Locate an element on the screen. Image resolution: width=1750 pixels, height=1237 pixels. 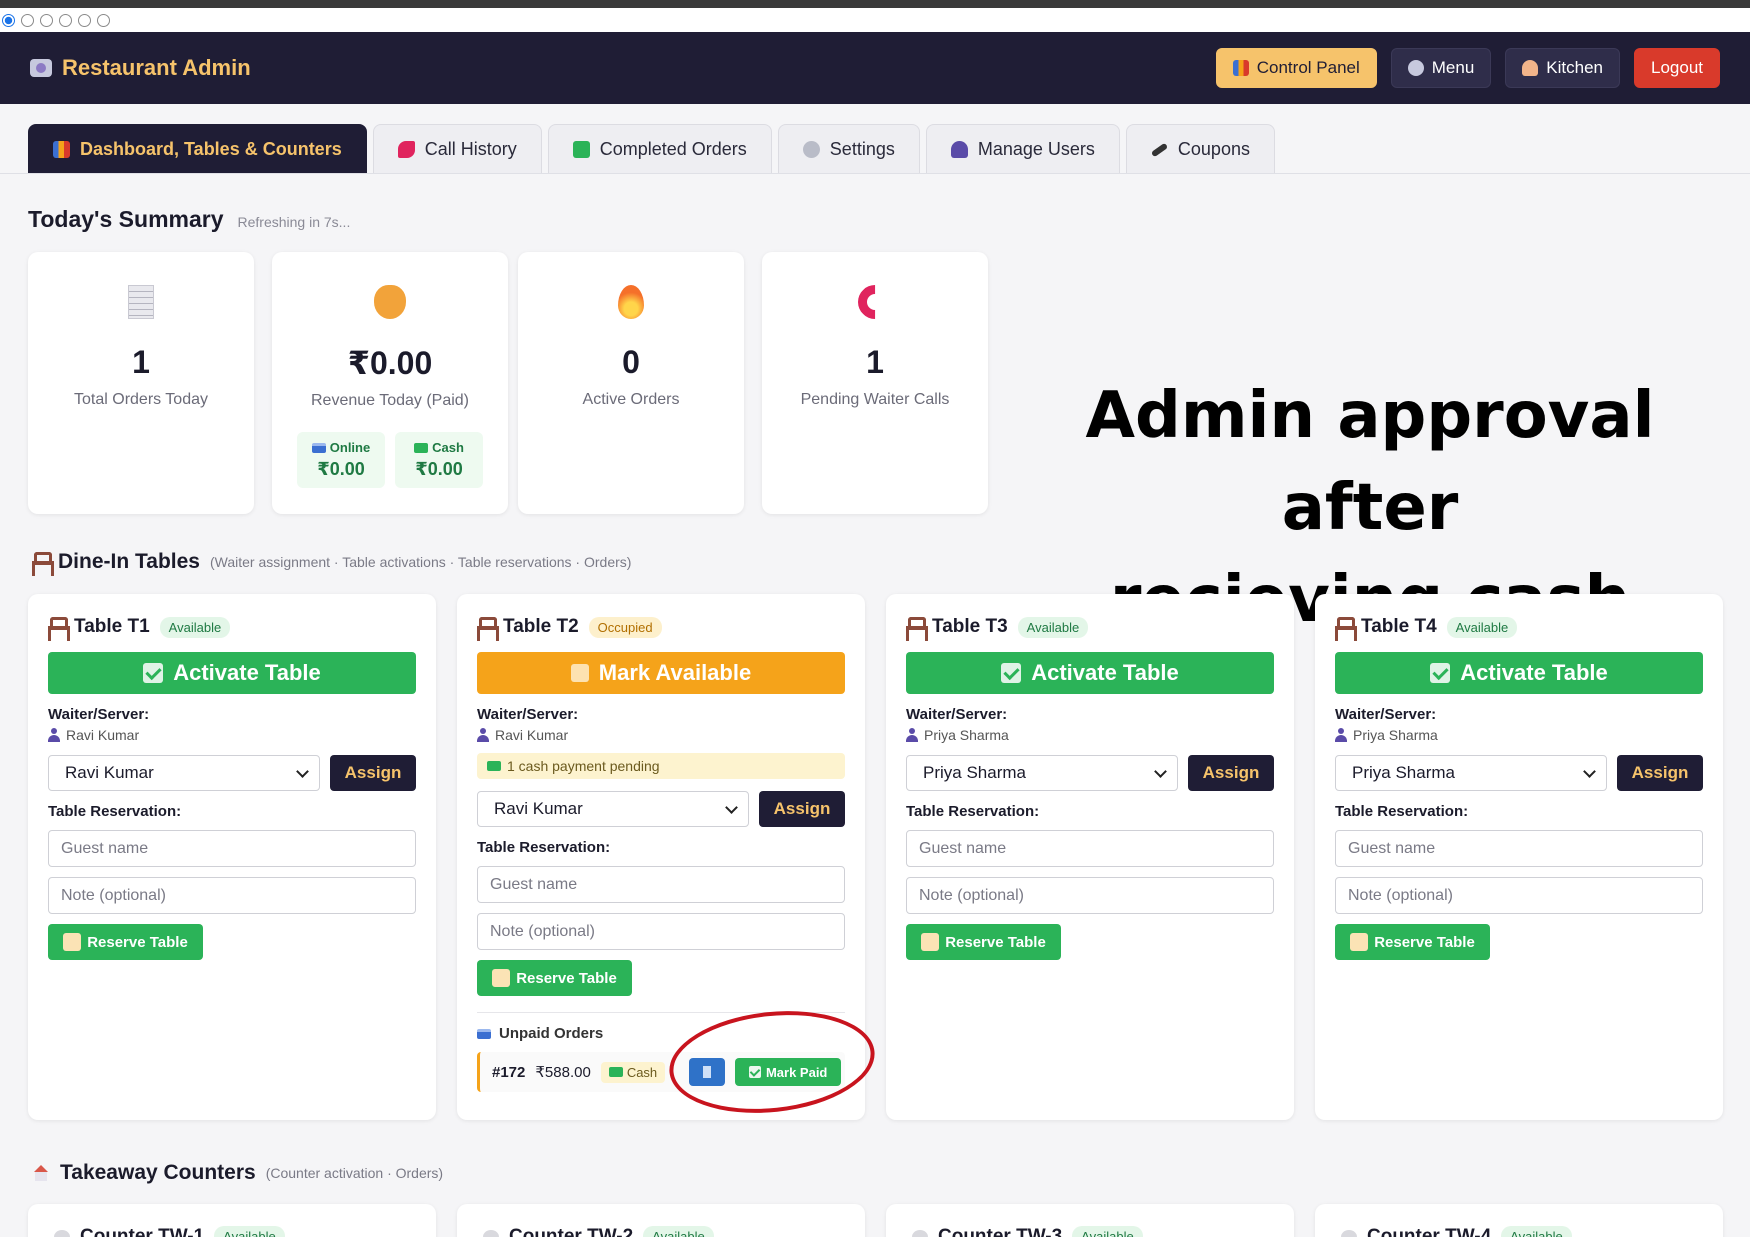
tab-call-history: Call History is located at coordinates (457, 149).